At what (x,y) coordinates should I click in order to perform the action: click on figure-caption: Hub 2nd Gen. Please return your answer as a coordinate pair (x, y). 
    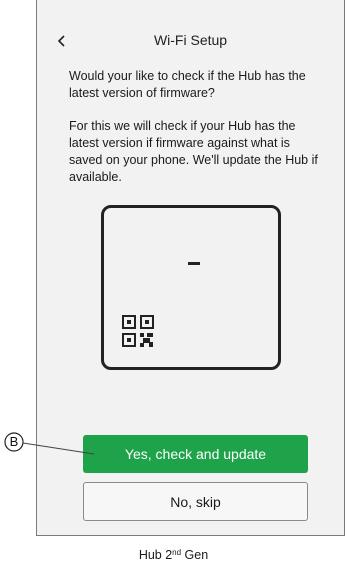
    Looking at the image, I should click on (173, 555).